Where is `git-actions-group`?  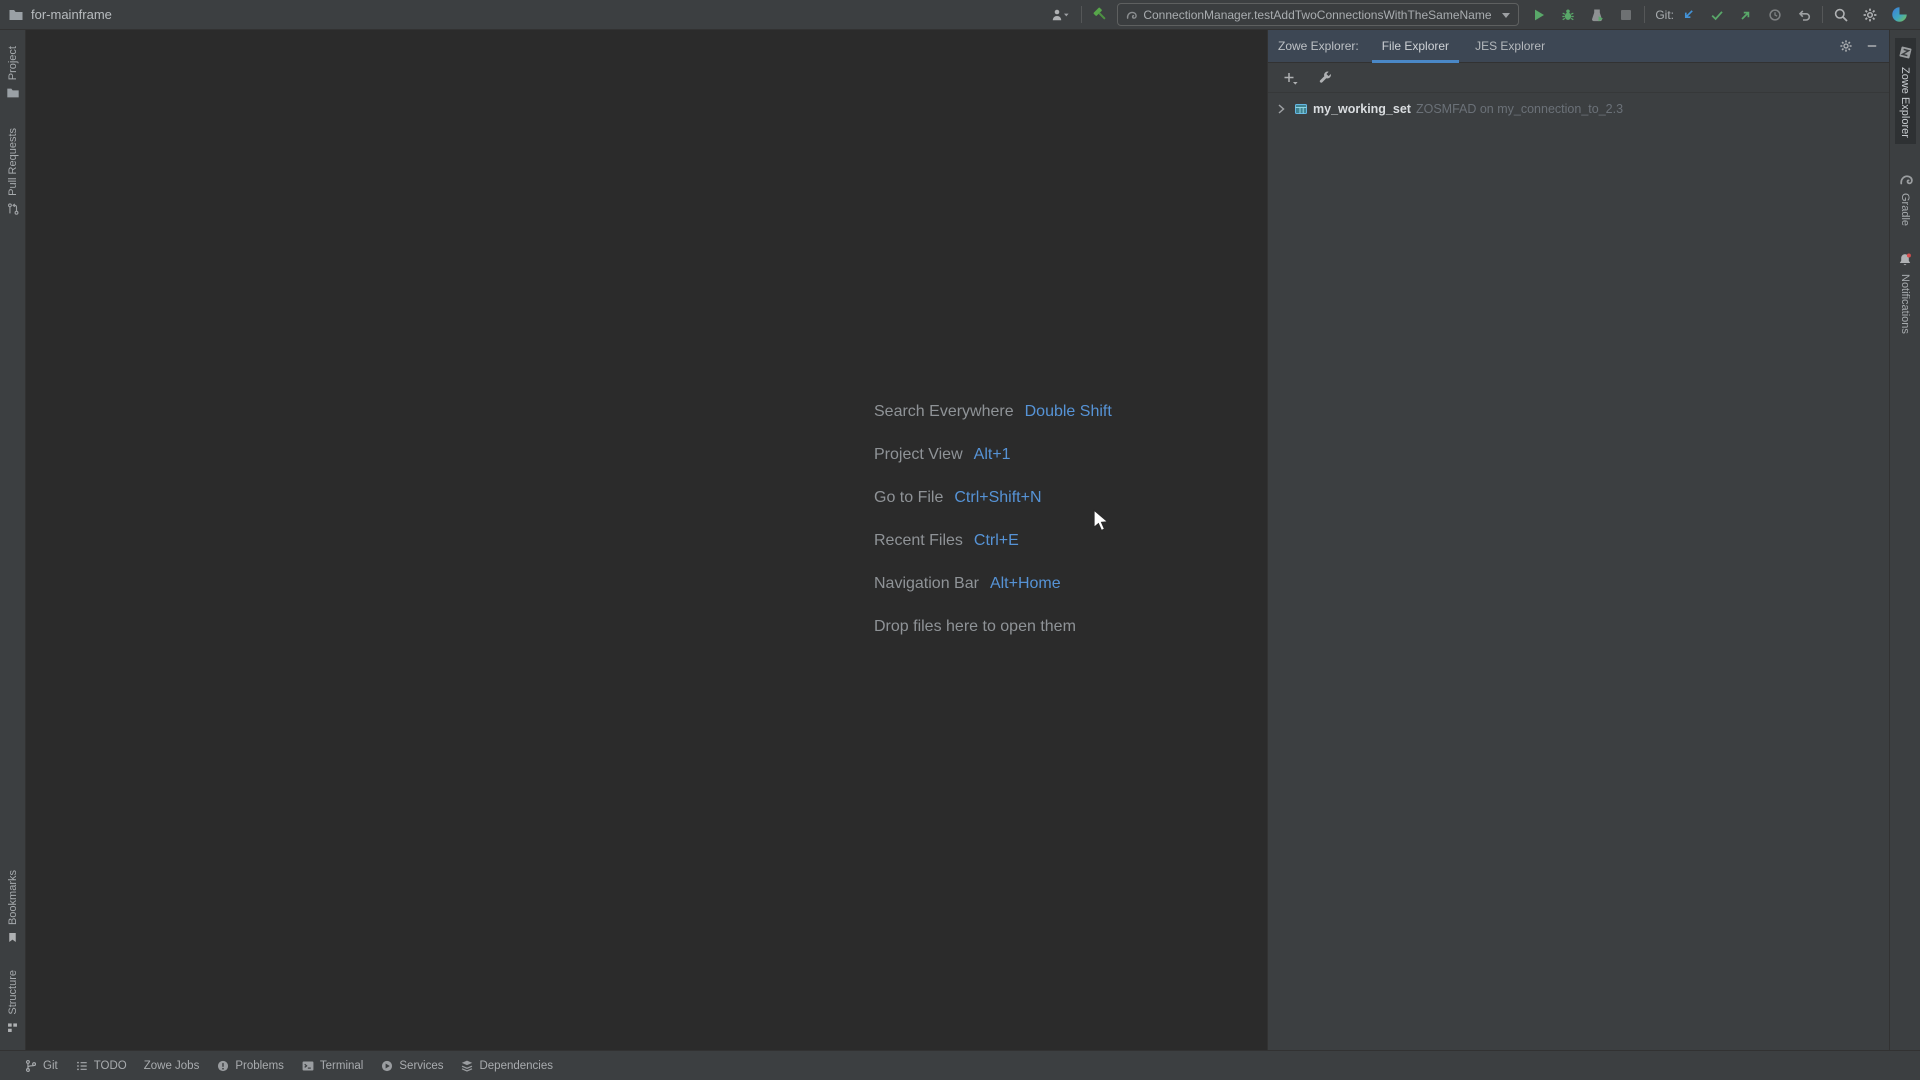
git-actions-group is located at coordinates (1746, 15).